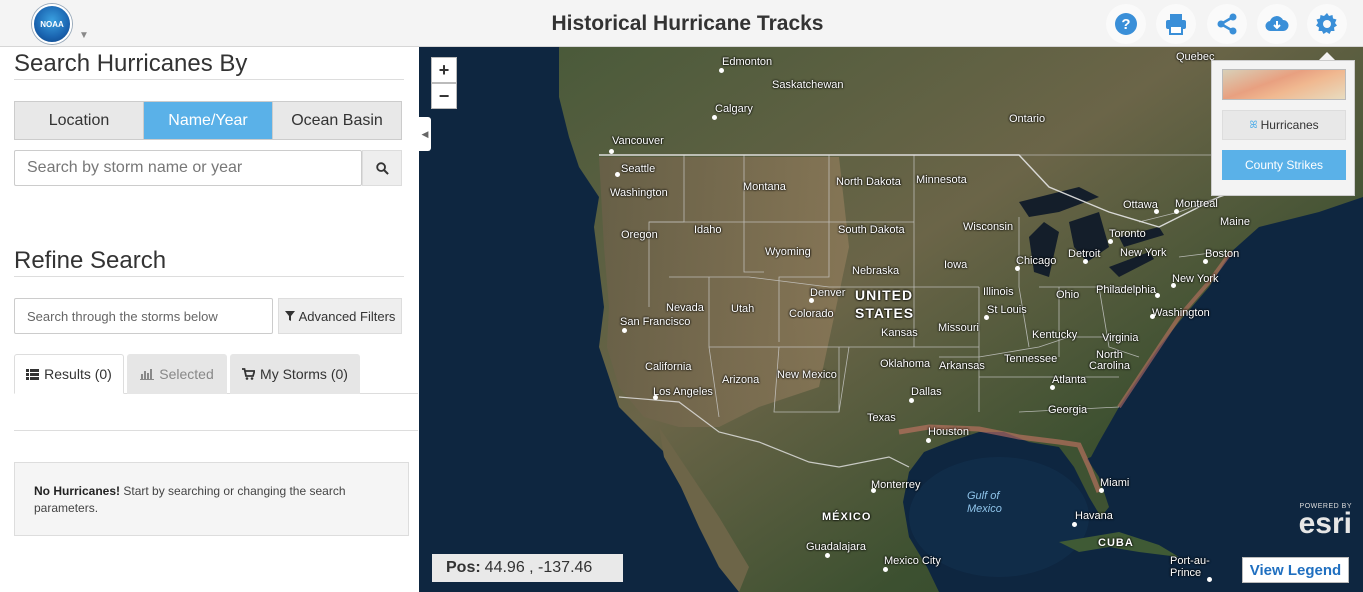 This screenshot has width=1363, height=592. I want to click on map-label-san-francisco: San Francisco, so click(655, 322).